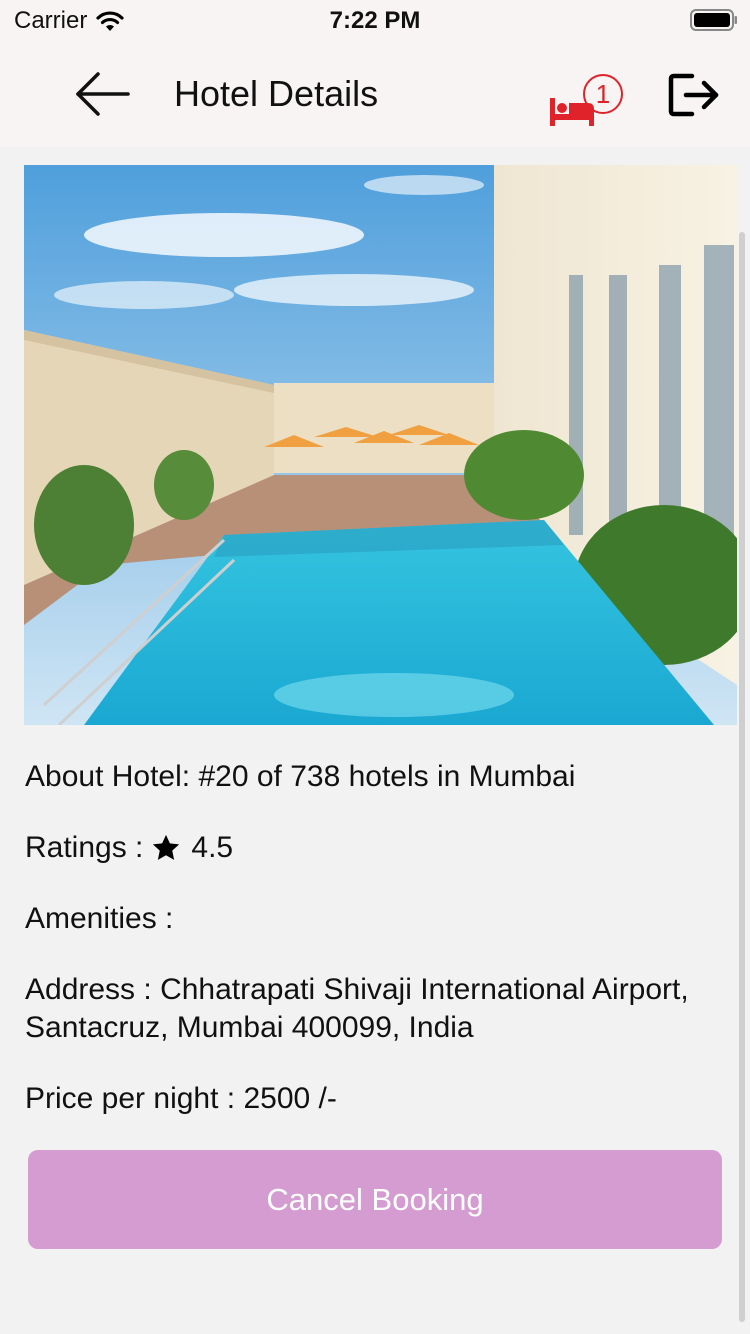  Describe the element at coordinates (603, 94) in the screenshot. I see `bookings-count-badge: 1` at that location.